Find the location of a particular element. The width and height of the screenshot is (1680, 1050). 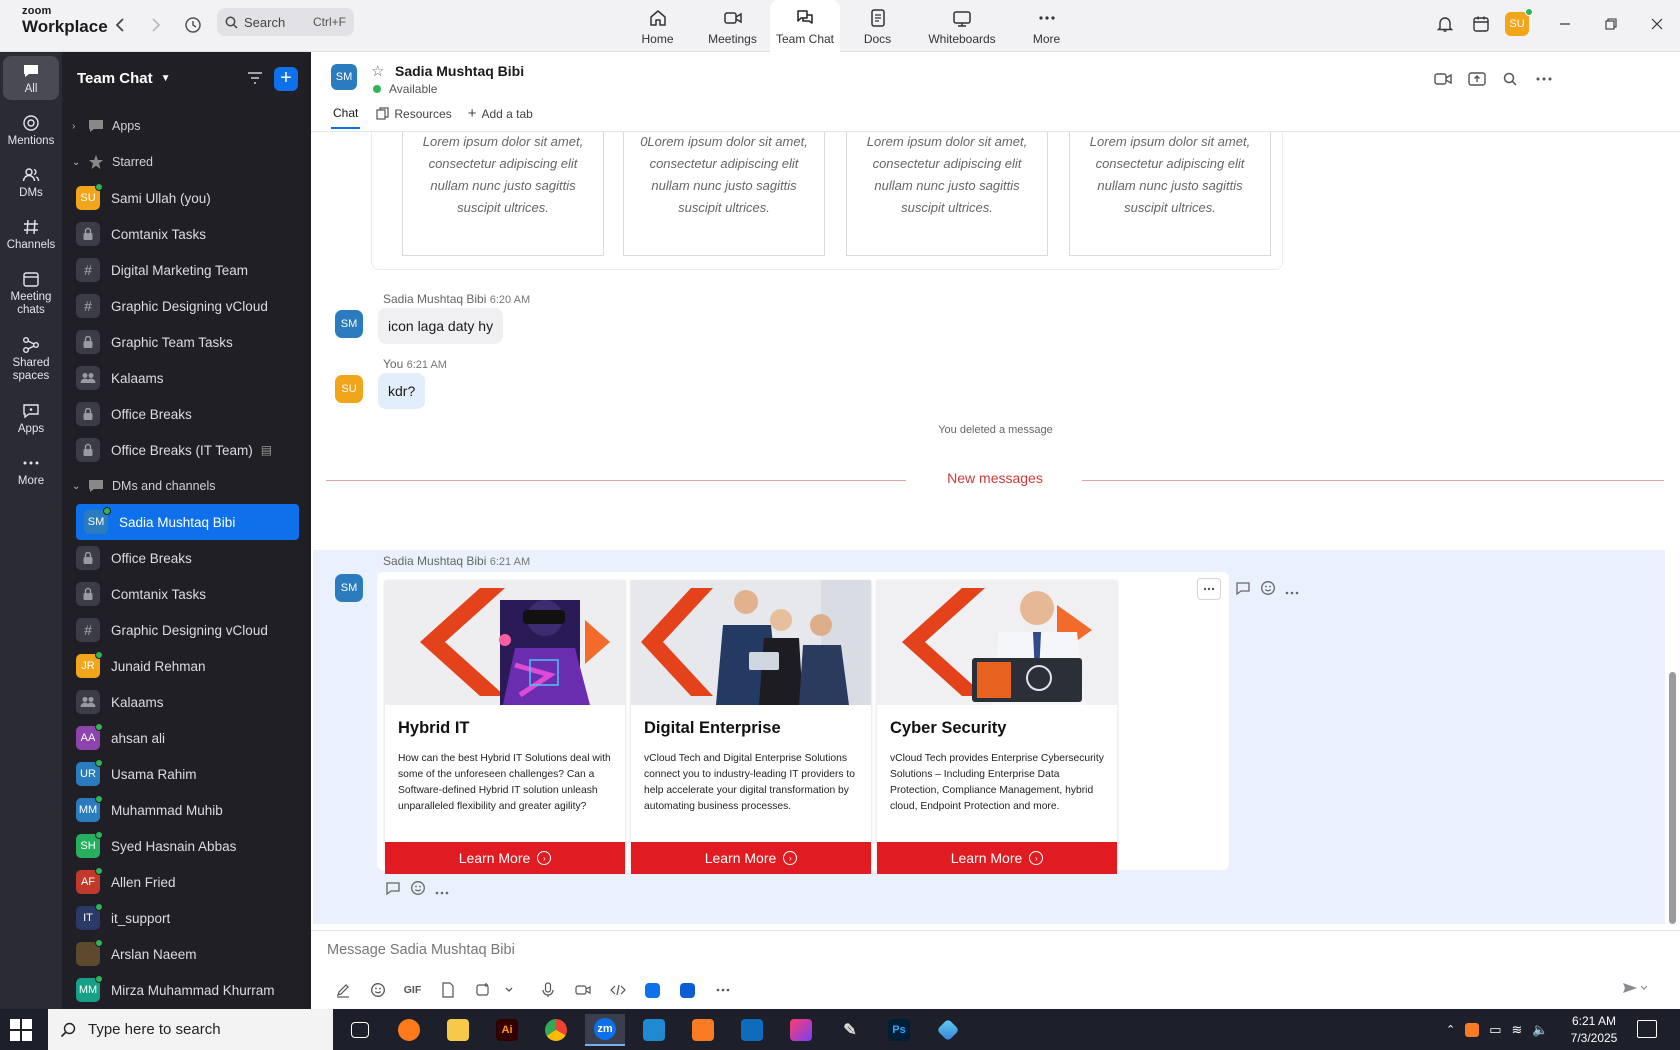

gif-button: GIF is located at coordinates (412, 990).